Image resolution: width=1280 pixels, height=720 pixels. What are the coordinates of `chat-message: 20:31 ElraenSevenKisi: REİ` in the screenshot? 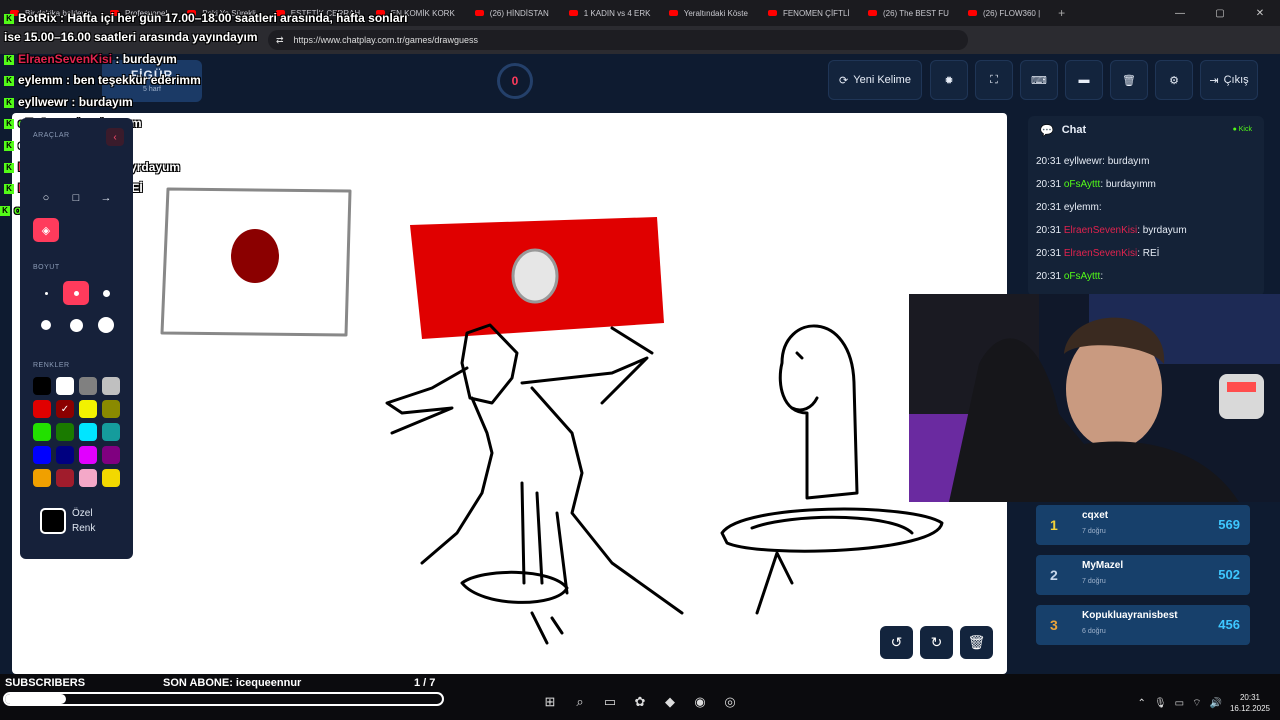 It's located at (1098, 253).